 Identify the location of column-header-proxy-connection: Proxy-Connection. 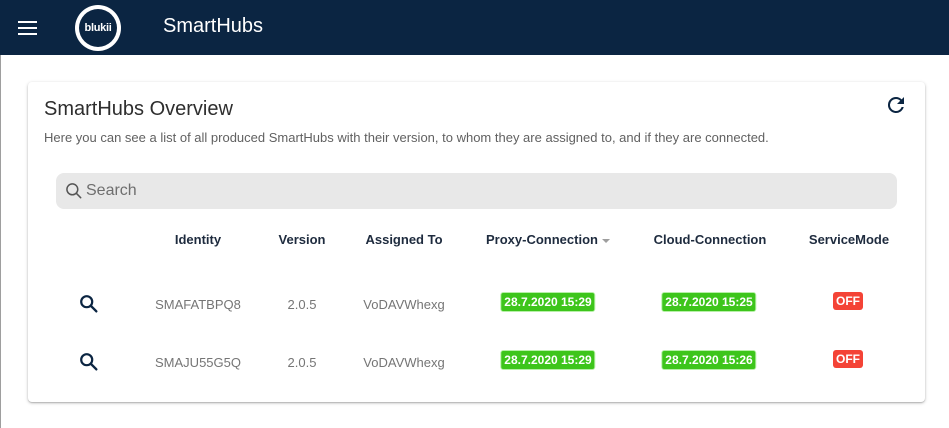
(548, 239).